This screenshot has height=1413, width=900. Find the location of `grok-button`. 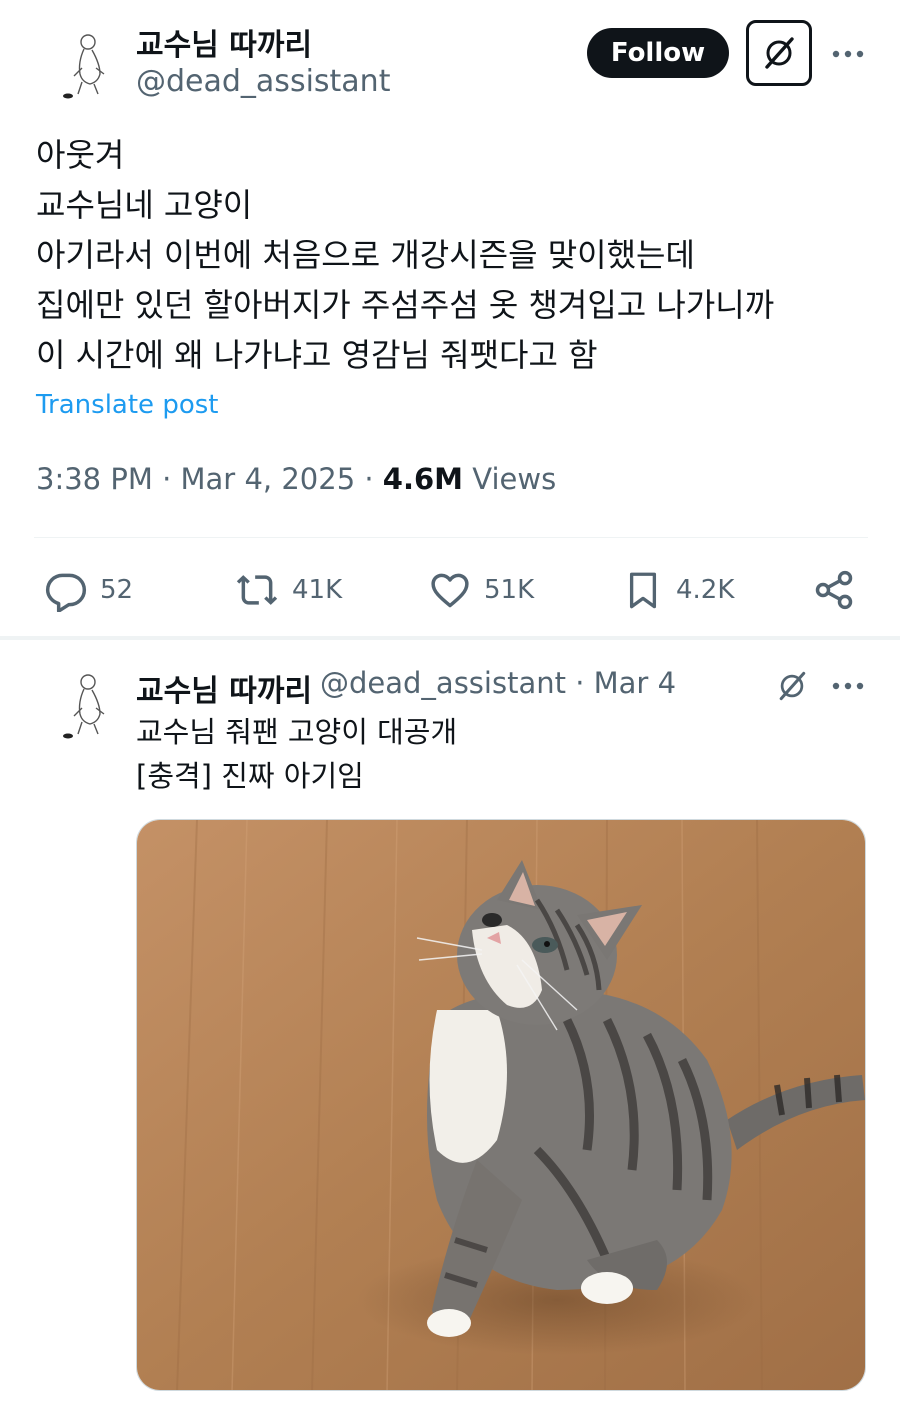

grok-button is located at coordinates (779, 53).